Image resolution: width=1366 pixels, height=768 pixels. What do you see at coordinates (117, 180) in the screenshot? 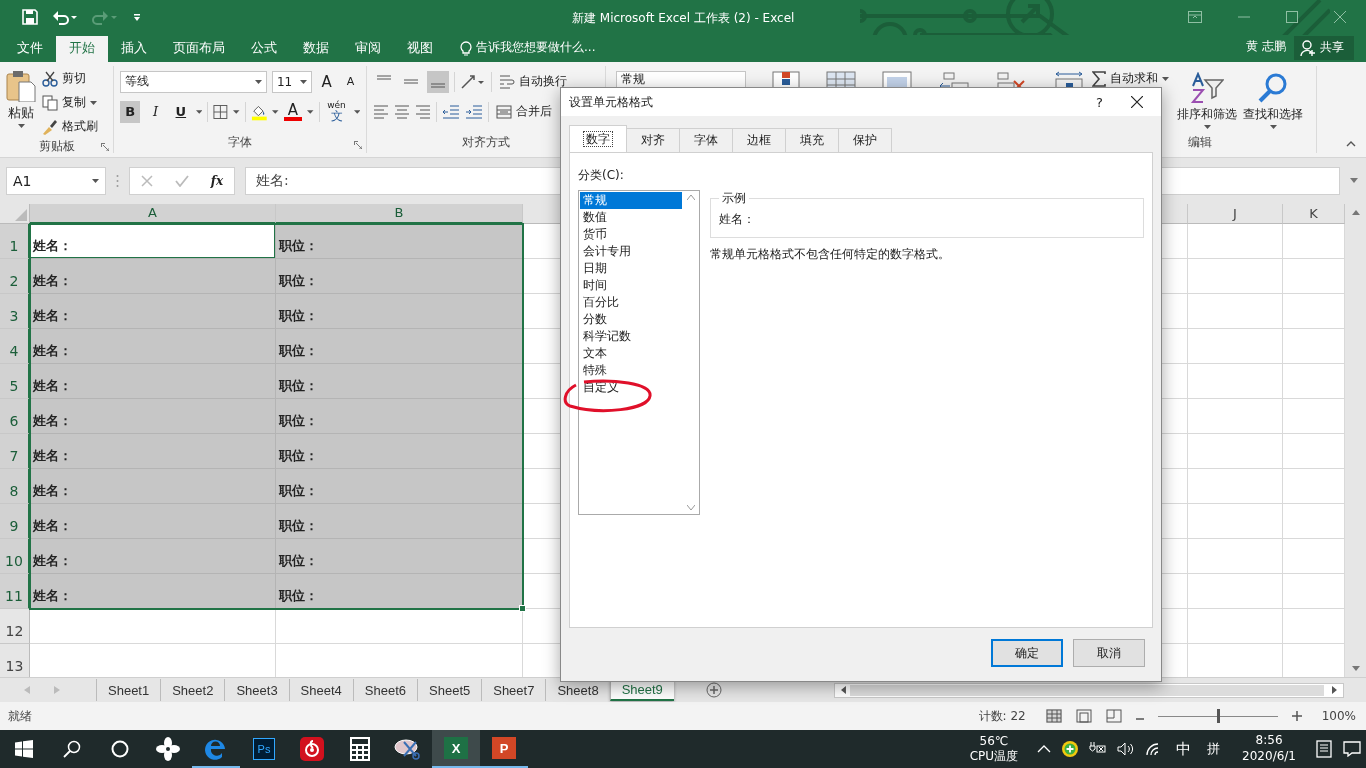
I see `splitter-handle-icon` at bounding box center [117, 180].